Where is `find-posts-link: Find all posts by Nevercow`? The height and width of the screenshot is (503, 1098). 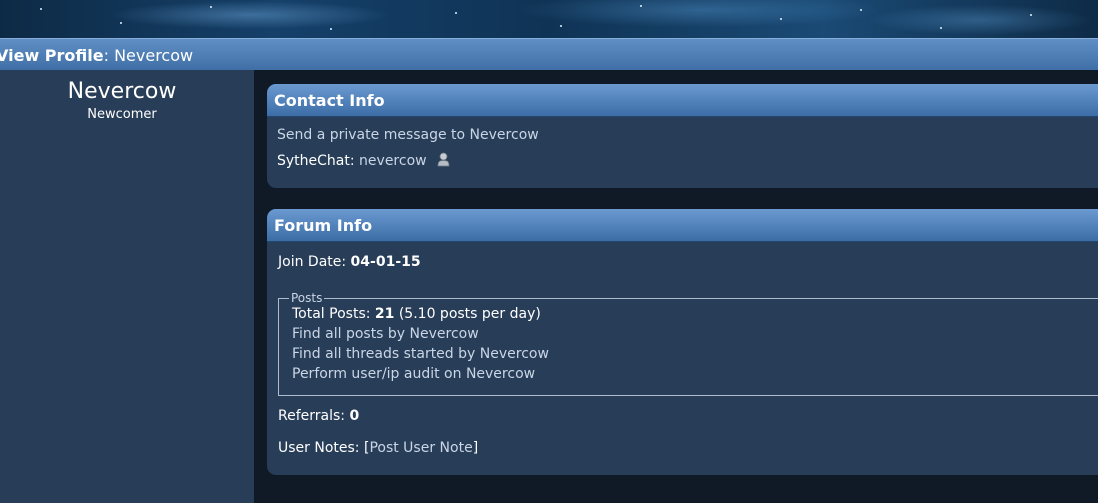
find-posts-link: Find all posts by Nevercow is located at coordinates (385, 334).